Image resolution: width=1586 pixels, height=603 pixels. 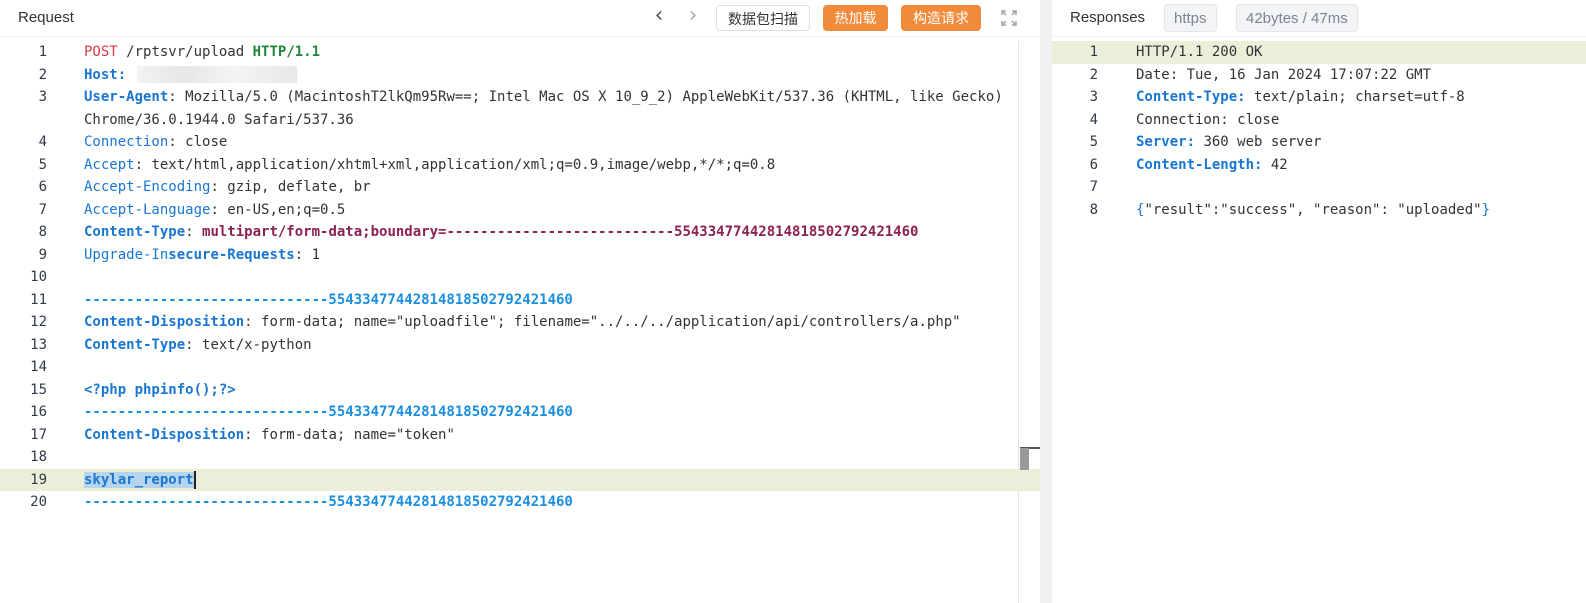 I want to click on http-protocol: HTTP/1.1, so click(x=286, y=52).